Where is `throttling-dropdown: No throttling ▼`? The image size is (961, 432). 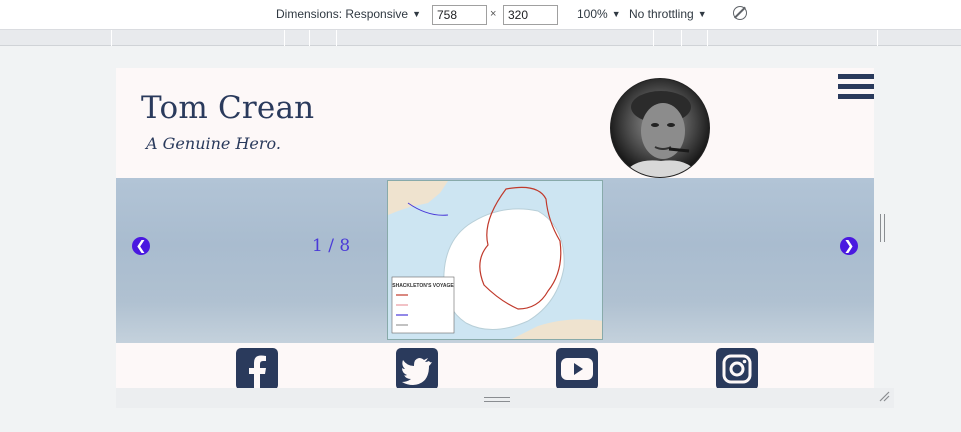 throttling-dropdown: No throttling ▼ is located at coordinates (668, 14).